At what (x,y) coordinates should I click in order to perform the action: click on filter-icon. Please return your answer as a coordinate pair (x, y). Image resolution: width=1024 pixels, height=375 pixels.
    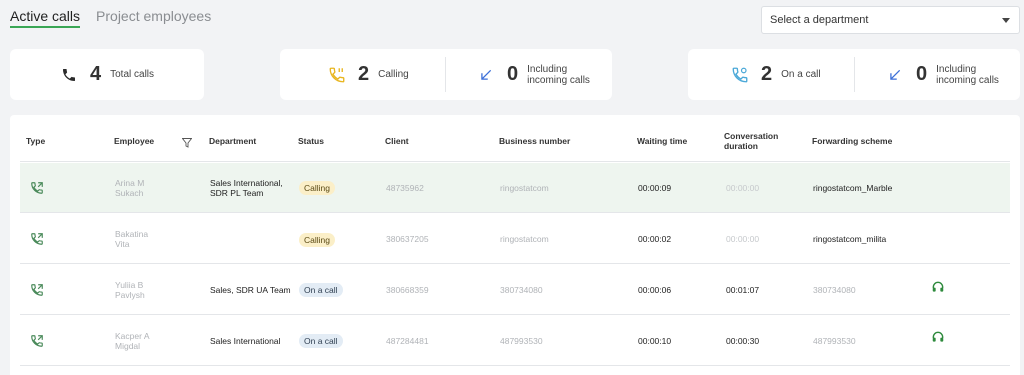
    Looking at the image, I should click on (187, 141).